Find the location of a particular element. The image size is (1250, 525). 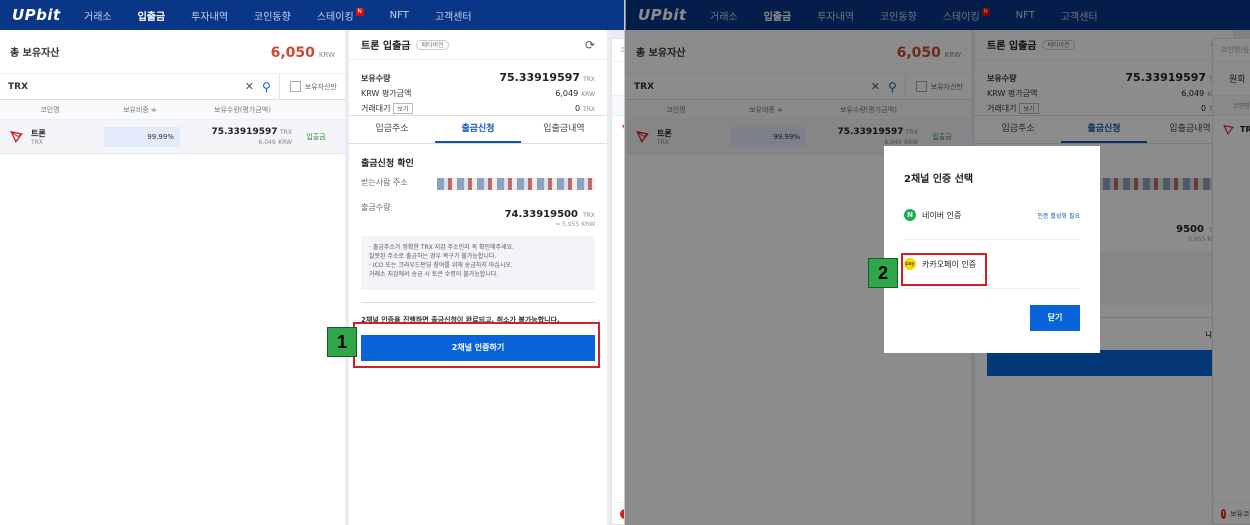

nav-nft: NFT is located at coordinates (399, 15).